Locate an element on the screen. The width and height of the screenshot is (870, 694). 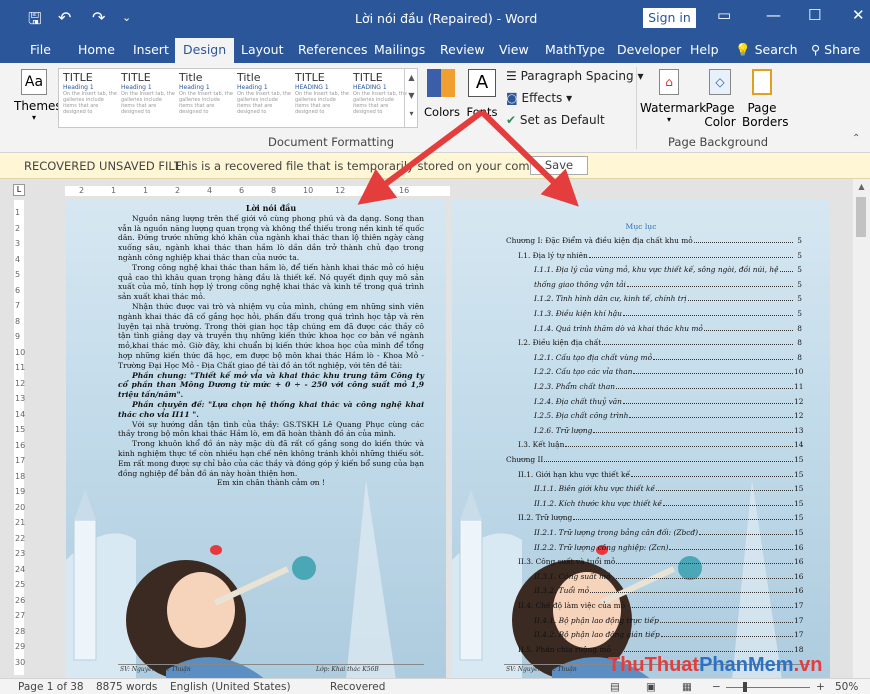
language-indicator: English (United States) is located at coordinates (230, 687).